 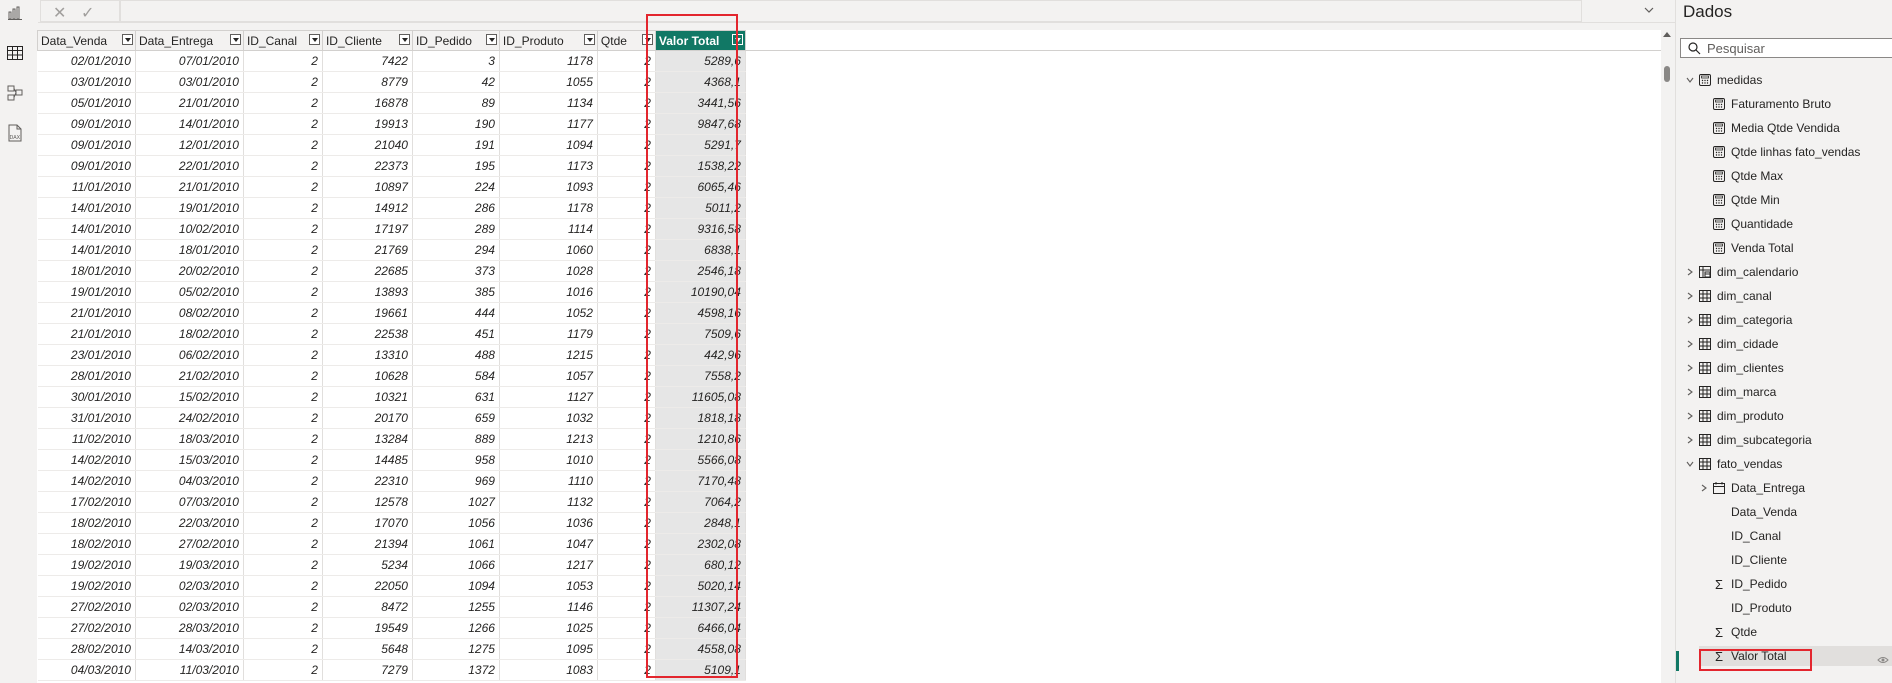 What do you see at coordinates (1786, 152) in the screenshot?
I see `tree-item: Qtde linhas fato_vendas` at bounding box center [1786, 152].